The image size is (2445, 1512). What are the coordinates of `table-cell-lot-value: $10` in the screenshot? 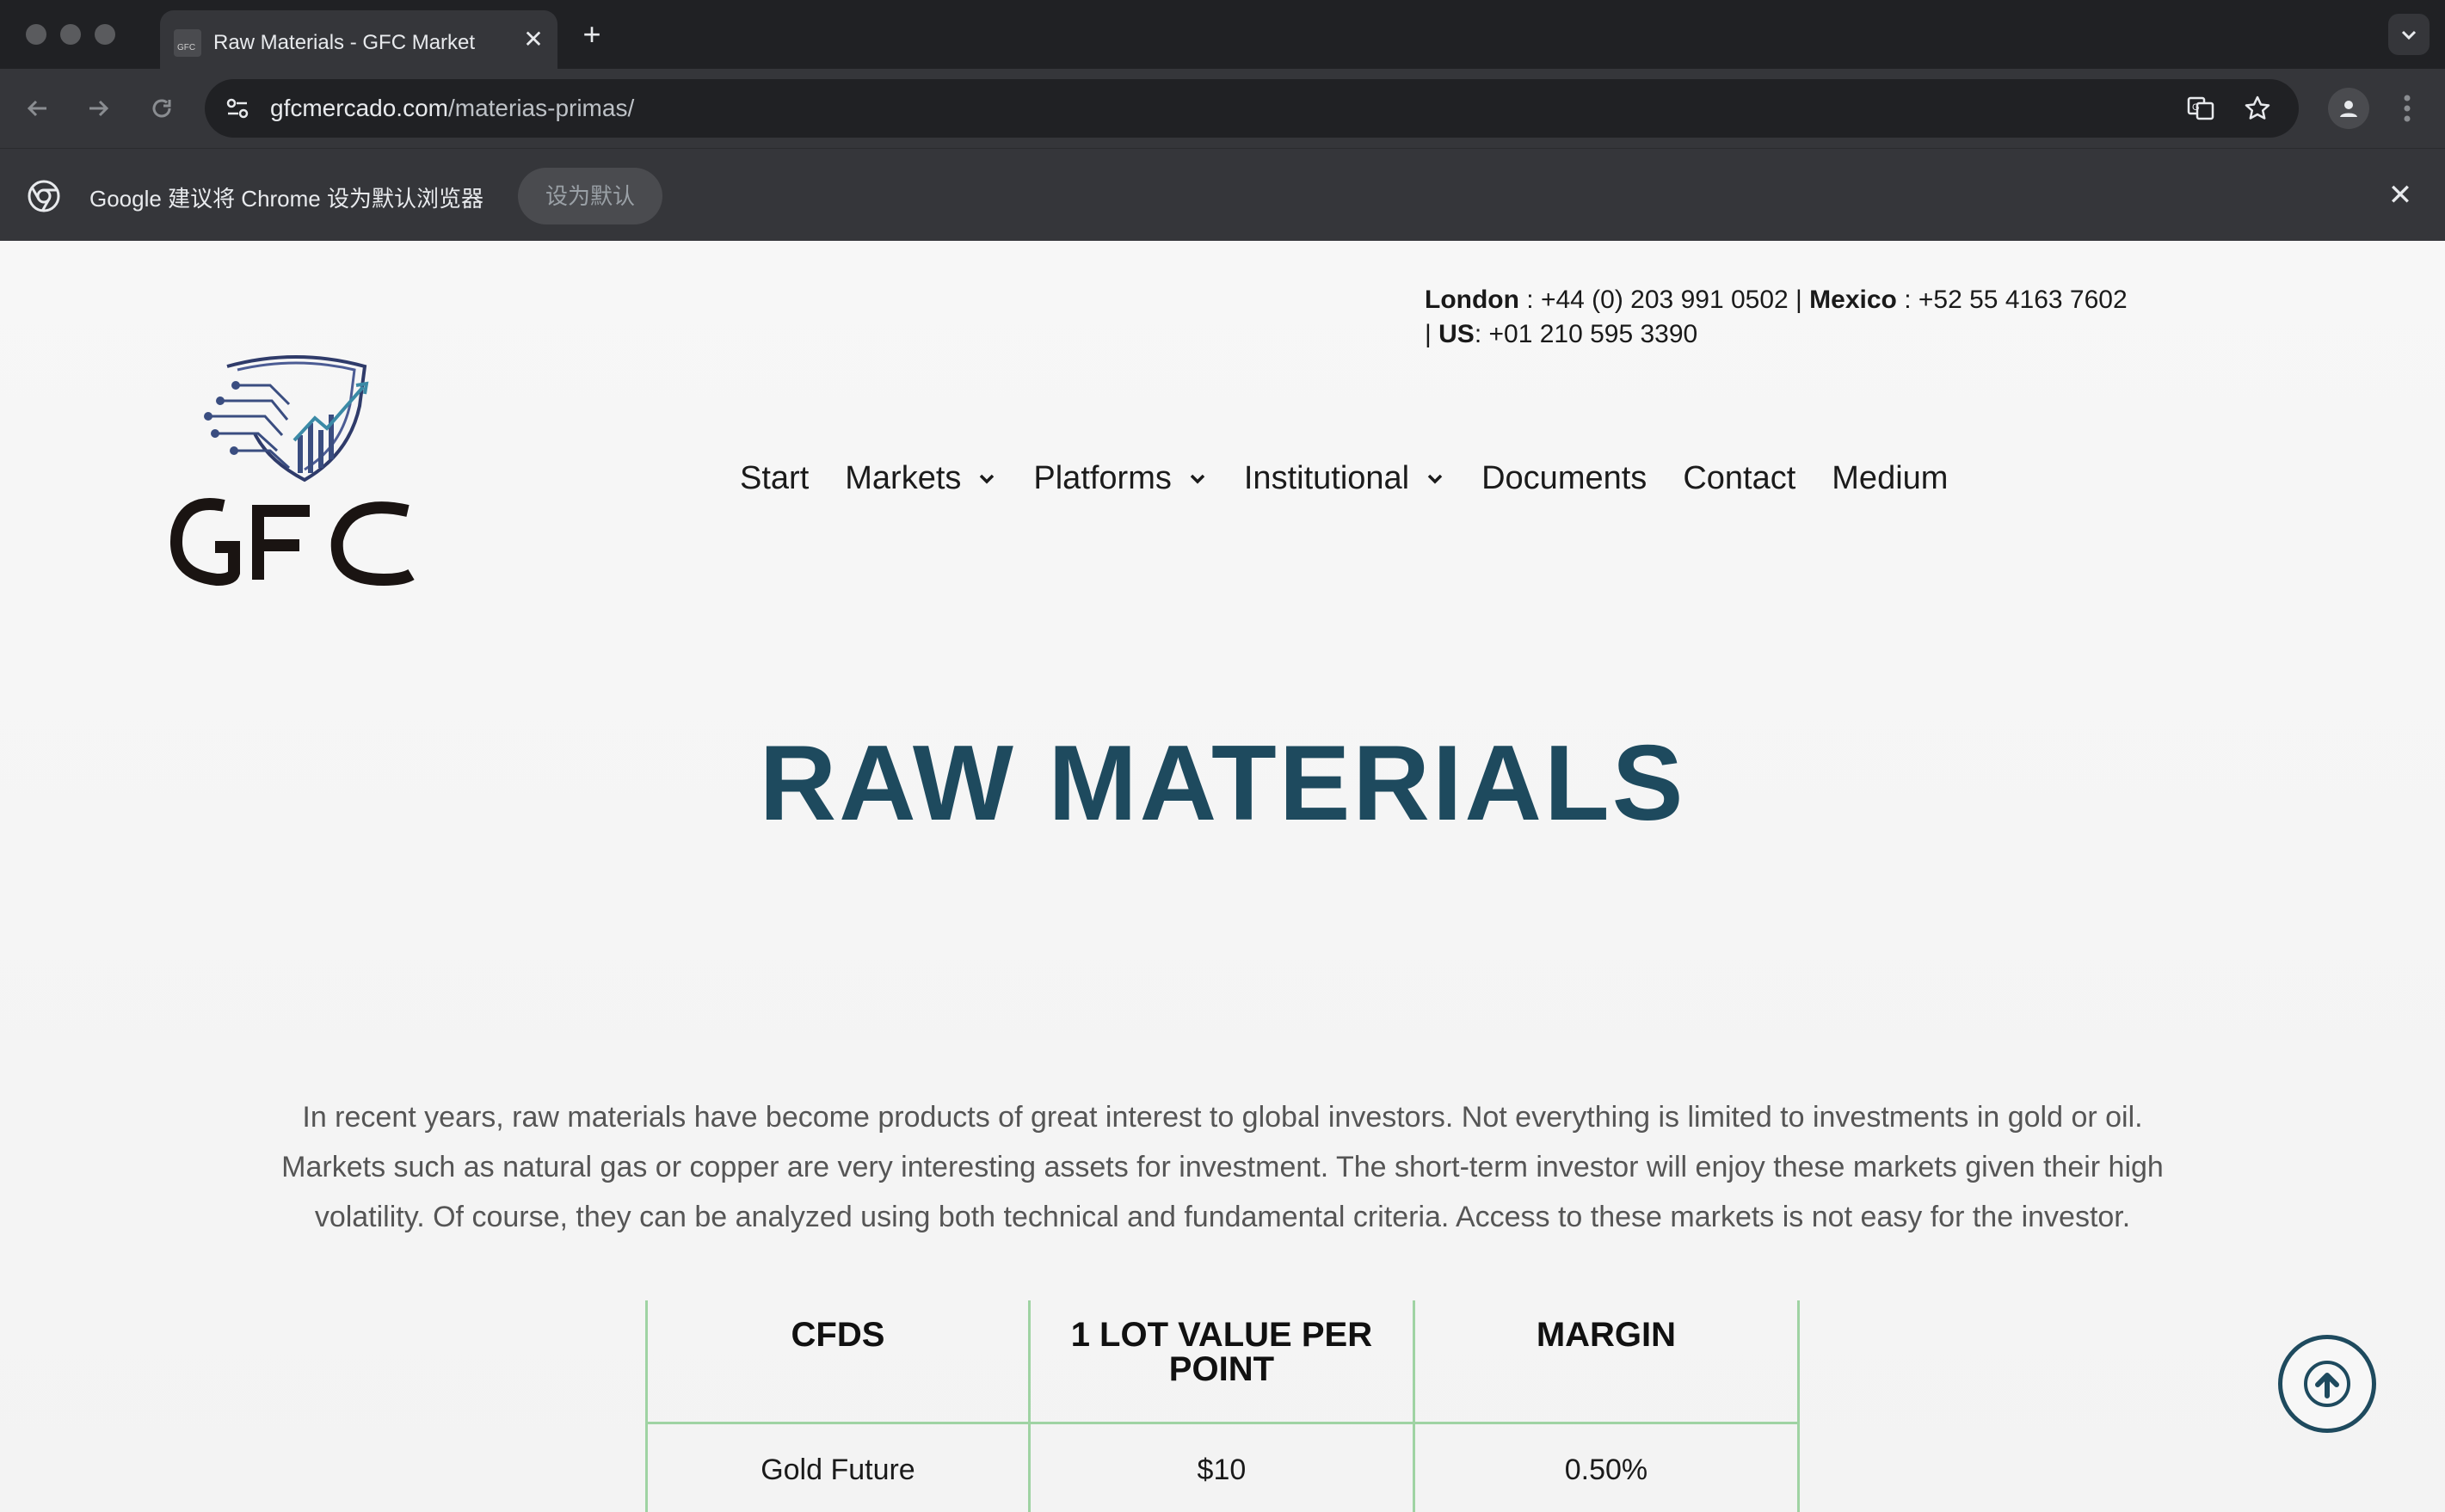 It's located at (1221, 1468).